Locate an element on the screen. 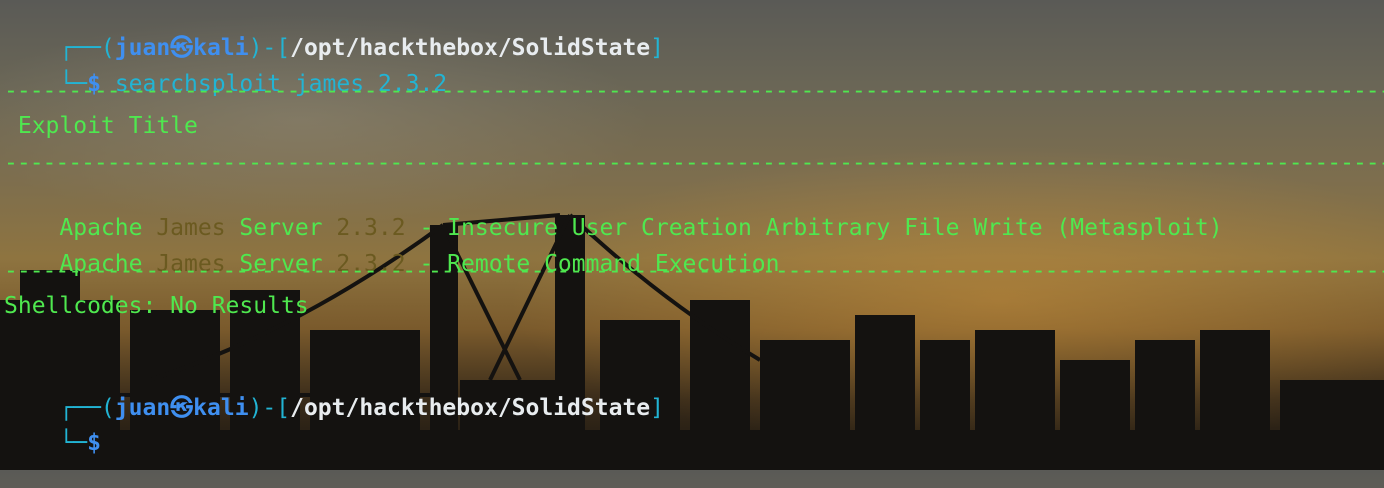  exploit-title-header: Exploit Title is located at coordinates (101, 126).